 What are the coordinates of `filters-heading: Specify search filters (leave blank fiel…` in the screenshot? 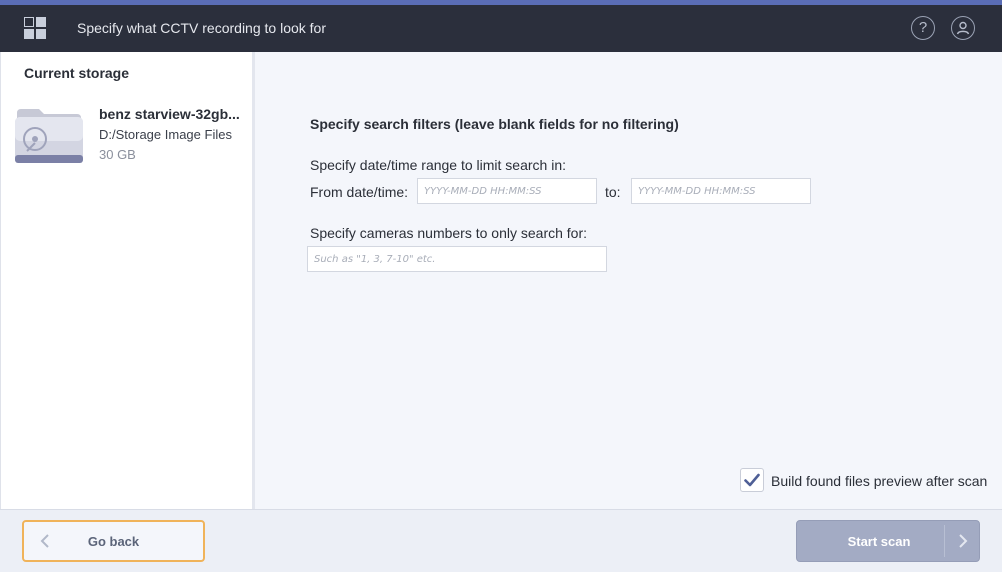 It's located at (494, 124).